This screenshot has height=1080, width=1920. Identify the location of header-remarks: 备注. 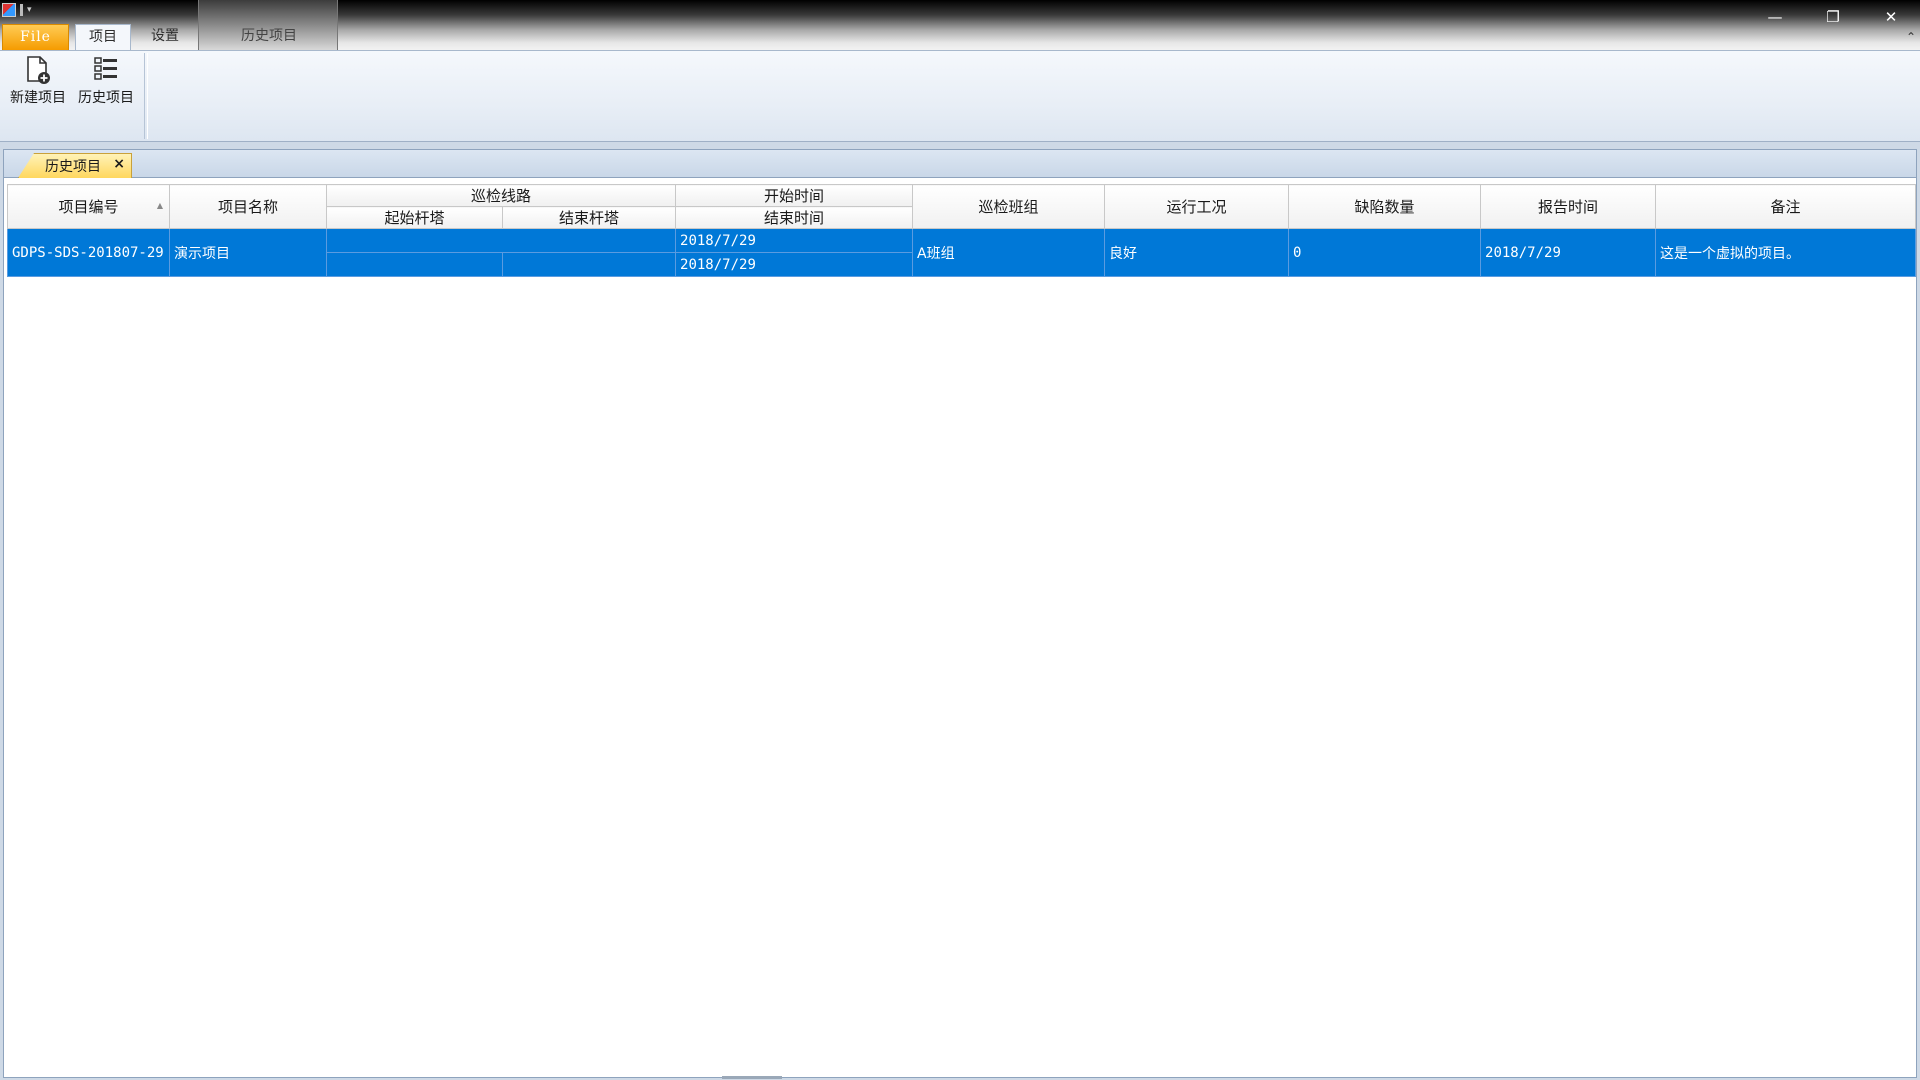
(1786, 206).